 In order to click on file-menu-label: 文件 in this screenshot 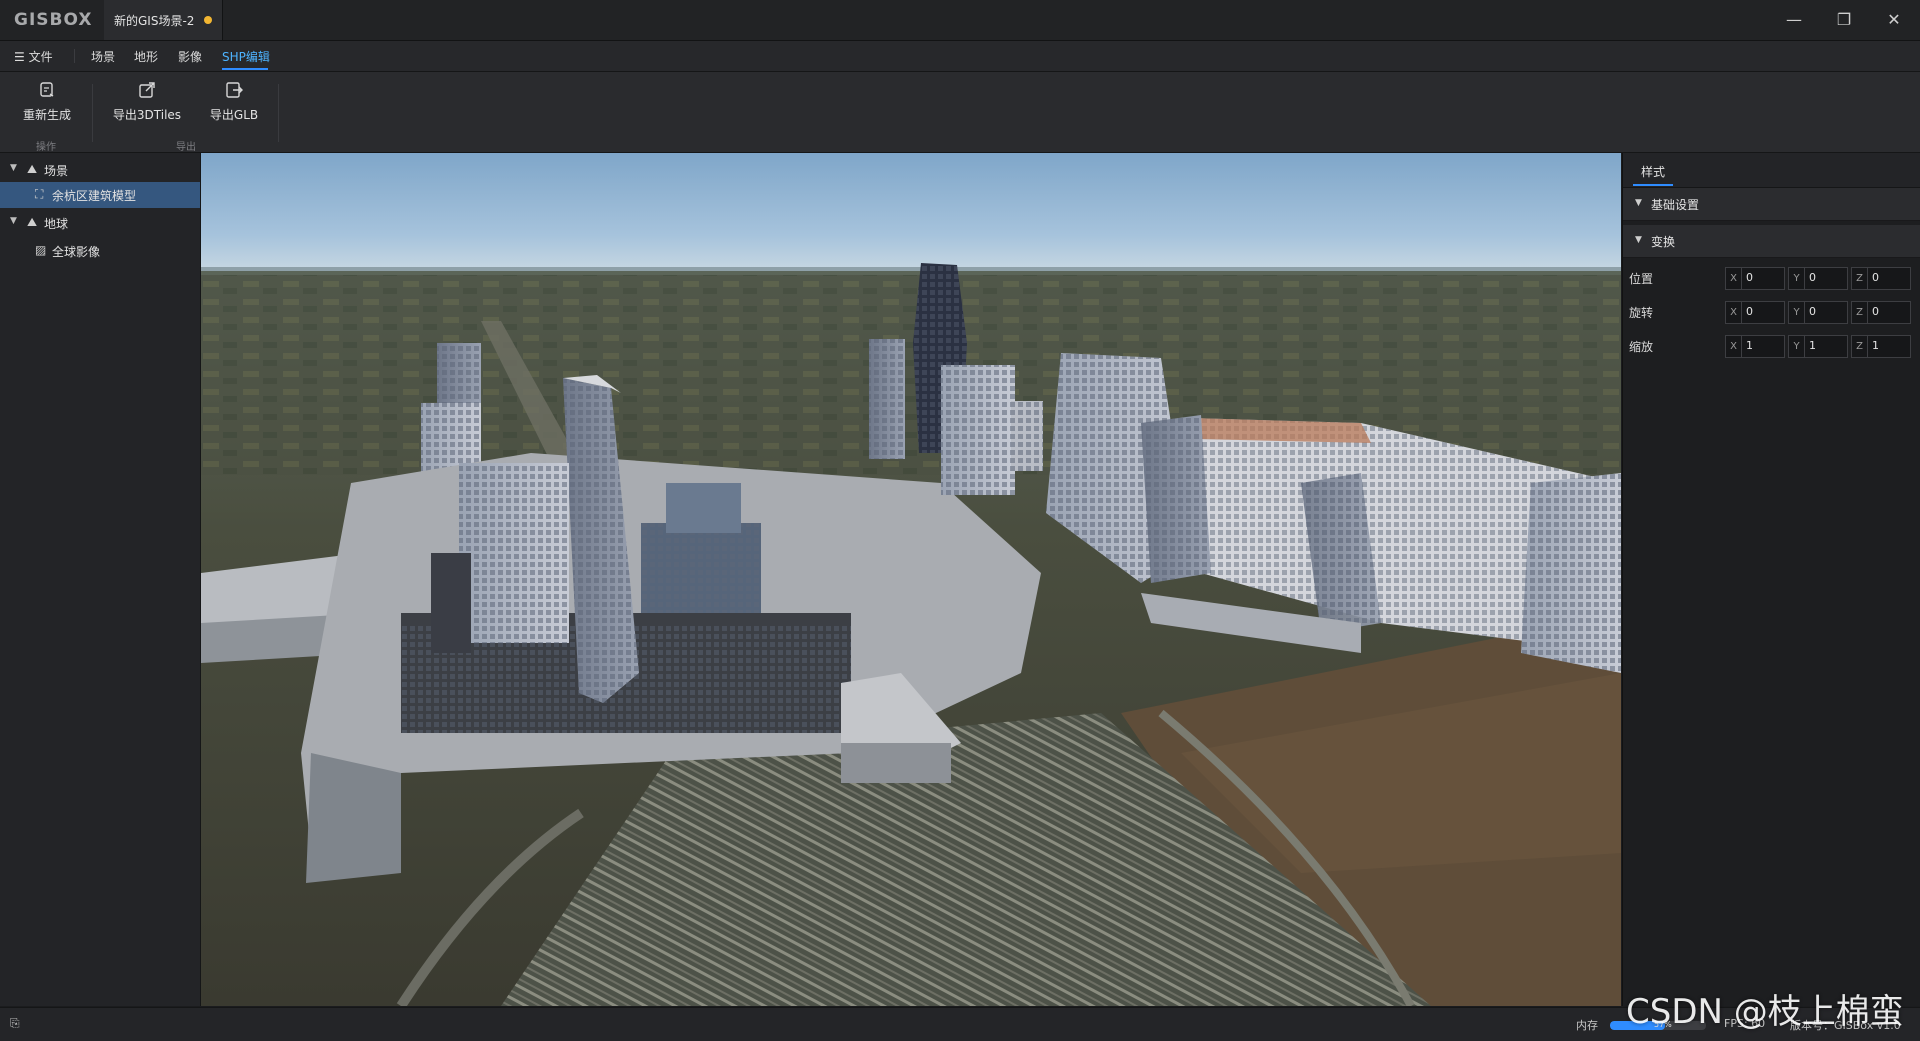, I will do `click(40, 57)`.